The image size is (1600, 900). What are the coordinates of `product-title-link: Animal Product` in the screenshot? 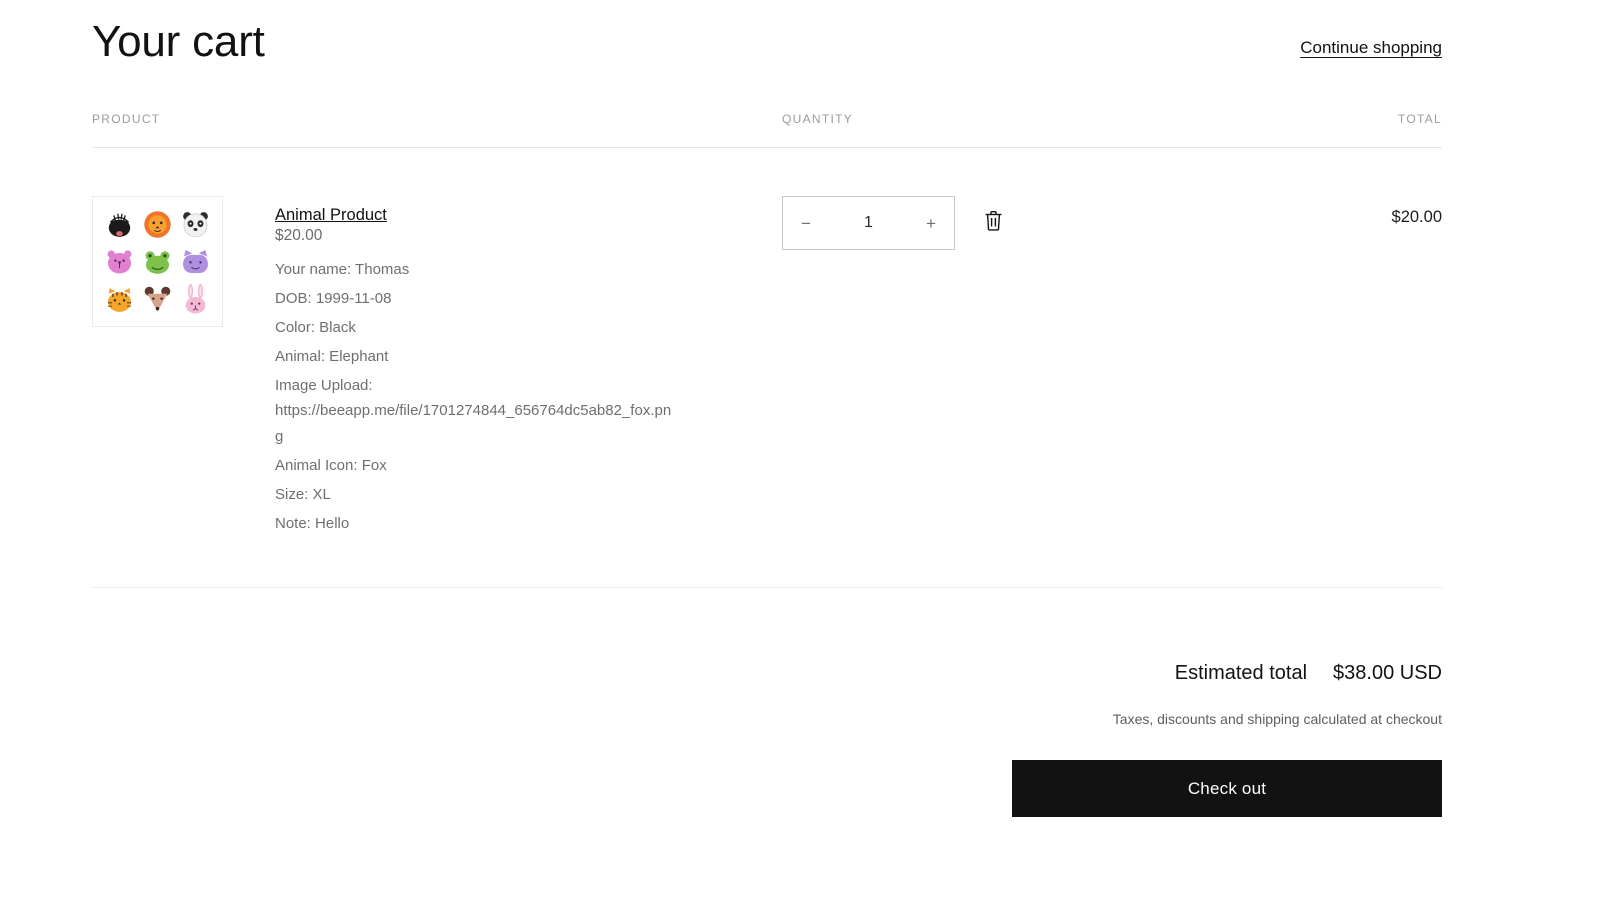 It's located at (331, 215).